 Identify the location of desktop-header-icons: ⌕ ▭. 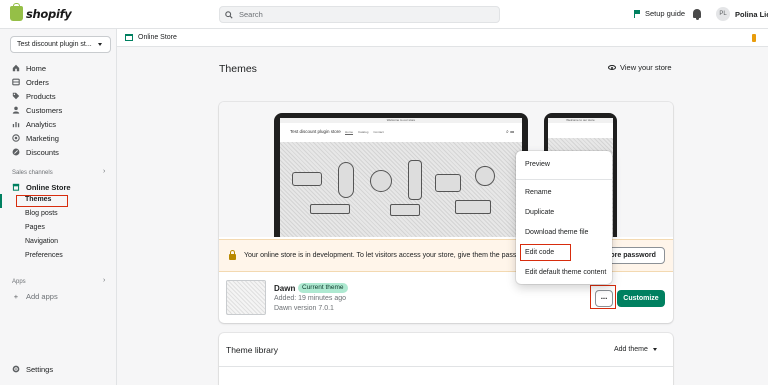
(510, 132).